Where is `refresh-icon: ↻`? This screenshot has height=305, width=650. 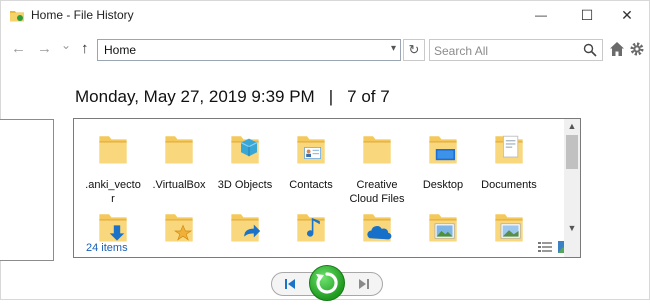
refresh-icon: ↻ is located at coordinates (414, 49).